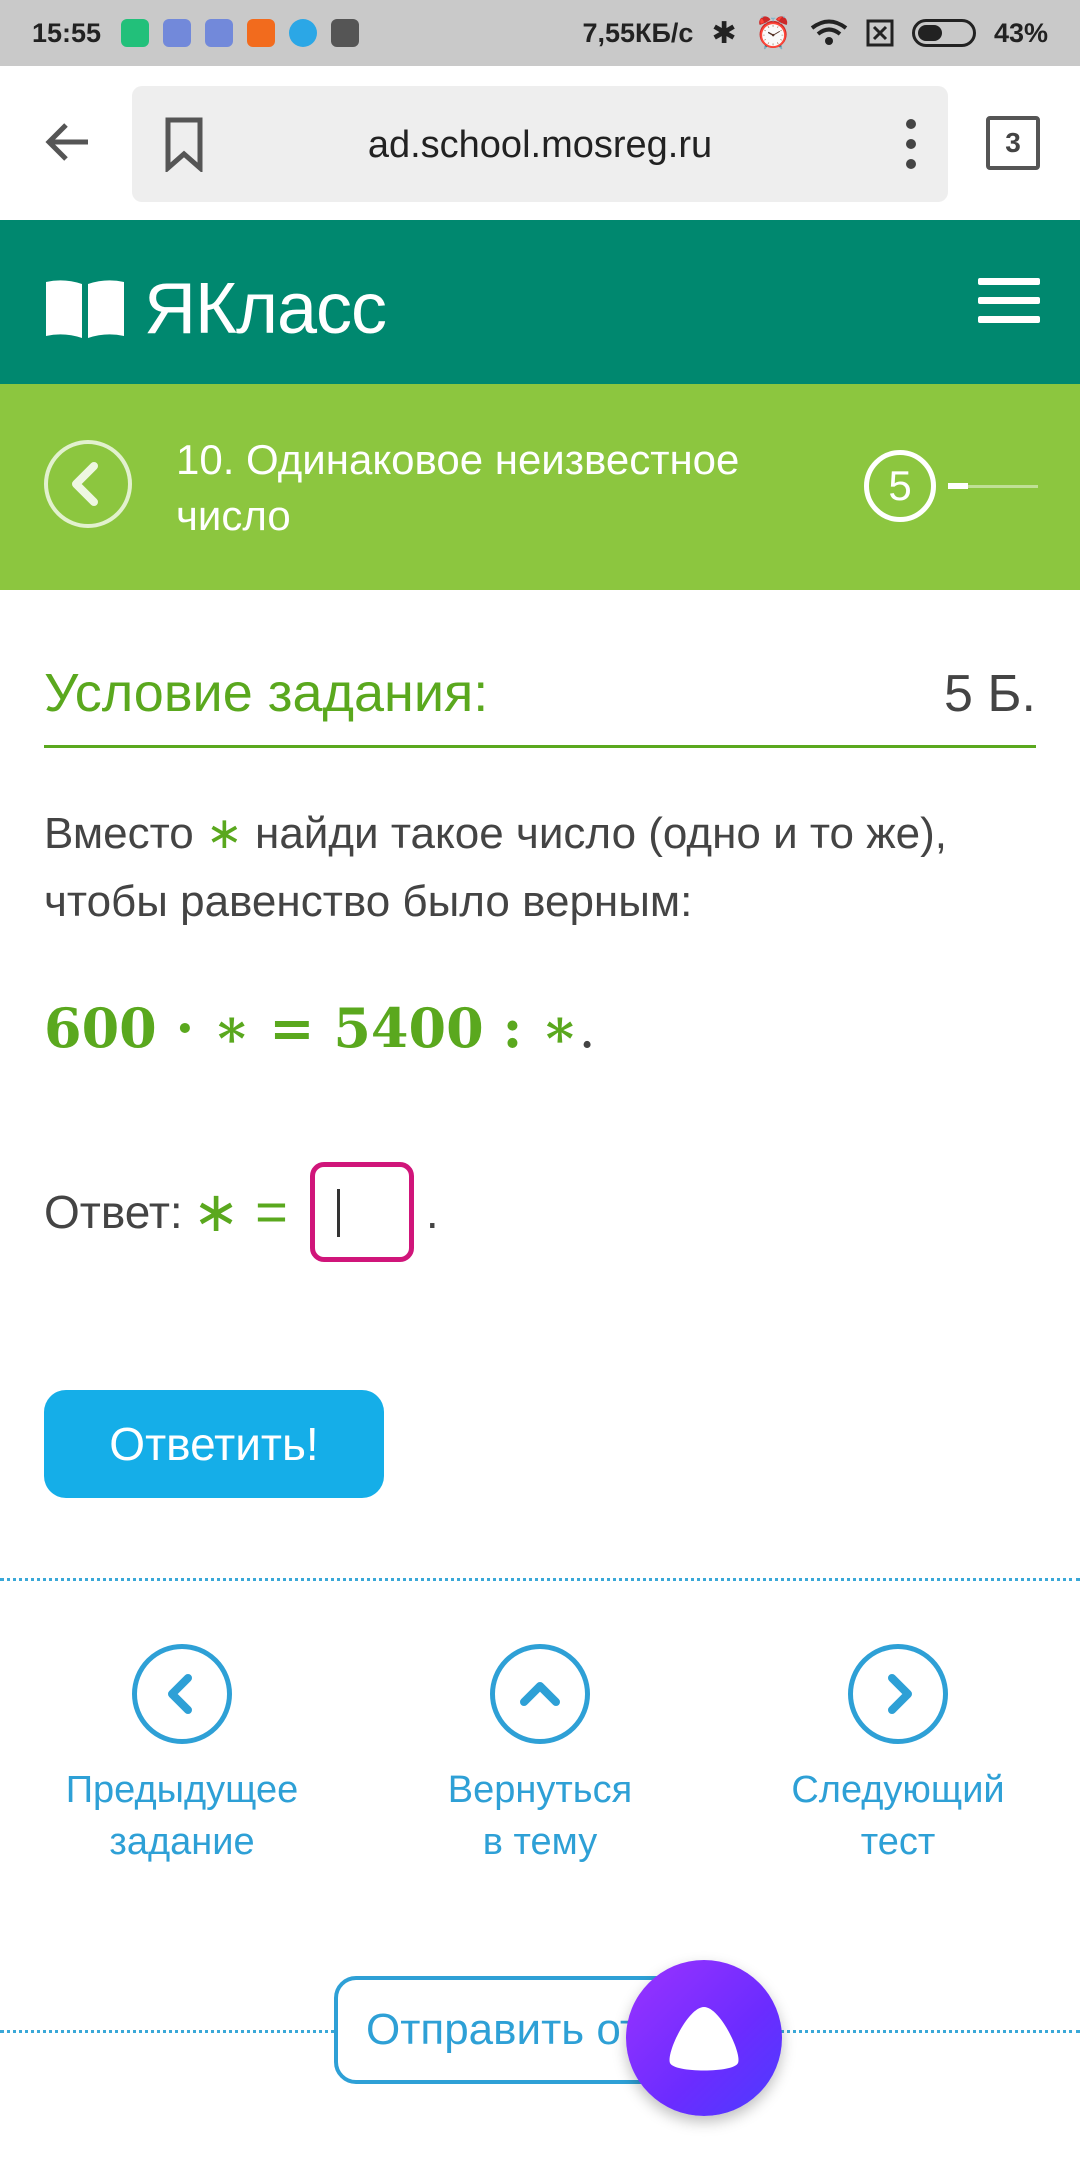 This screenshot has height=2160, width=1080. Describe the element at coordinates (113, 1212) in the screenshot. I see `answer-label: Ответ:` at that location.